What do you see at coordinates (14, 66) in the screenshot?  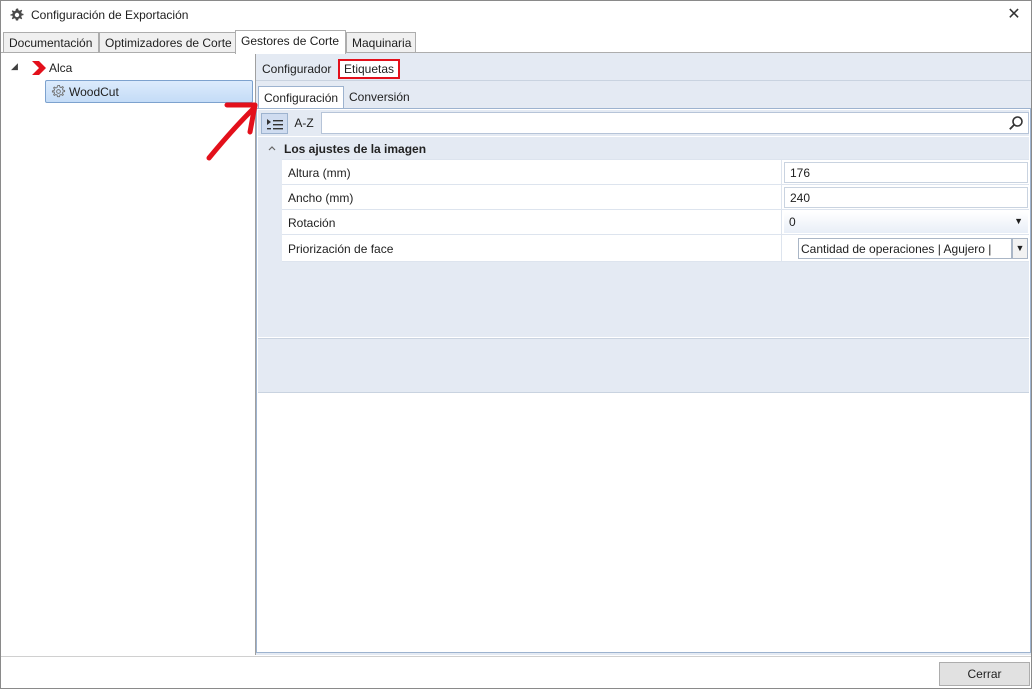 I see `tree-expander-icon: ◢` at bounding box center [14, 66].